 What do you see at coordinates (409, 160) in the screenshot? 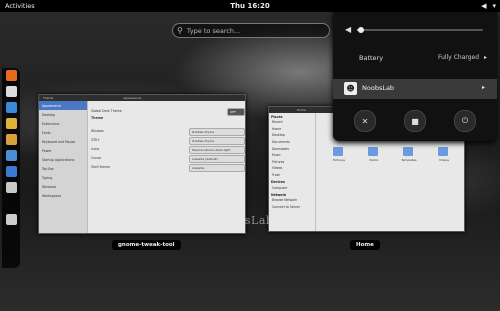
I see `folder-label: Templates` at bounding box center [409, 160].